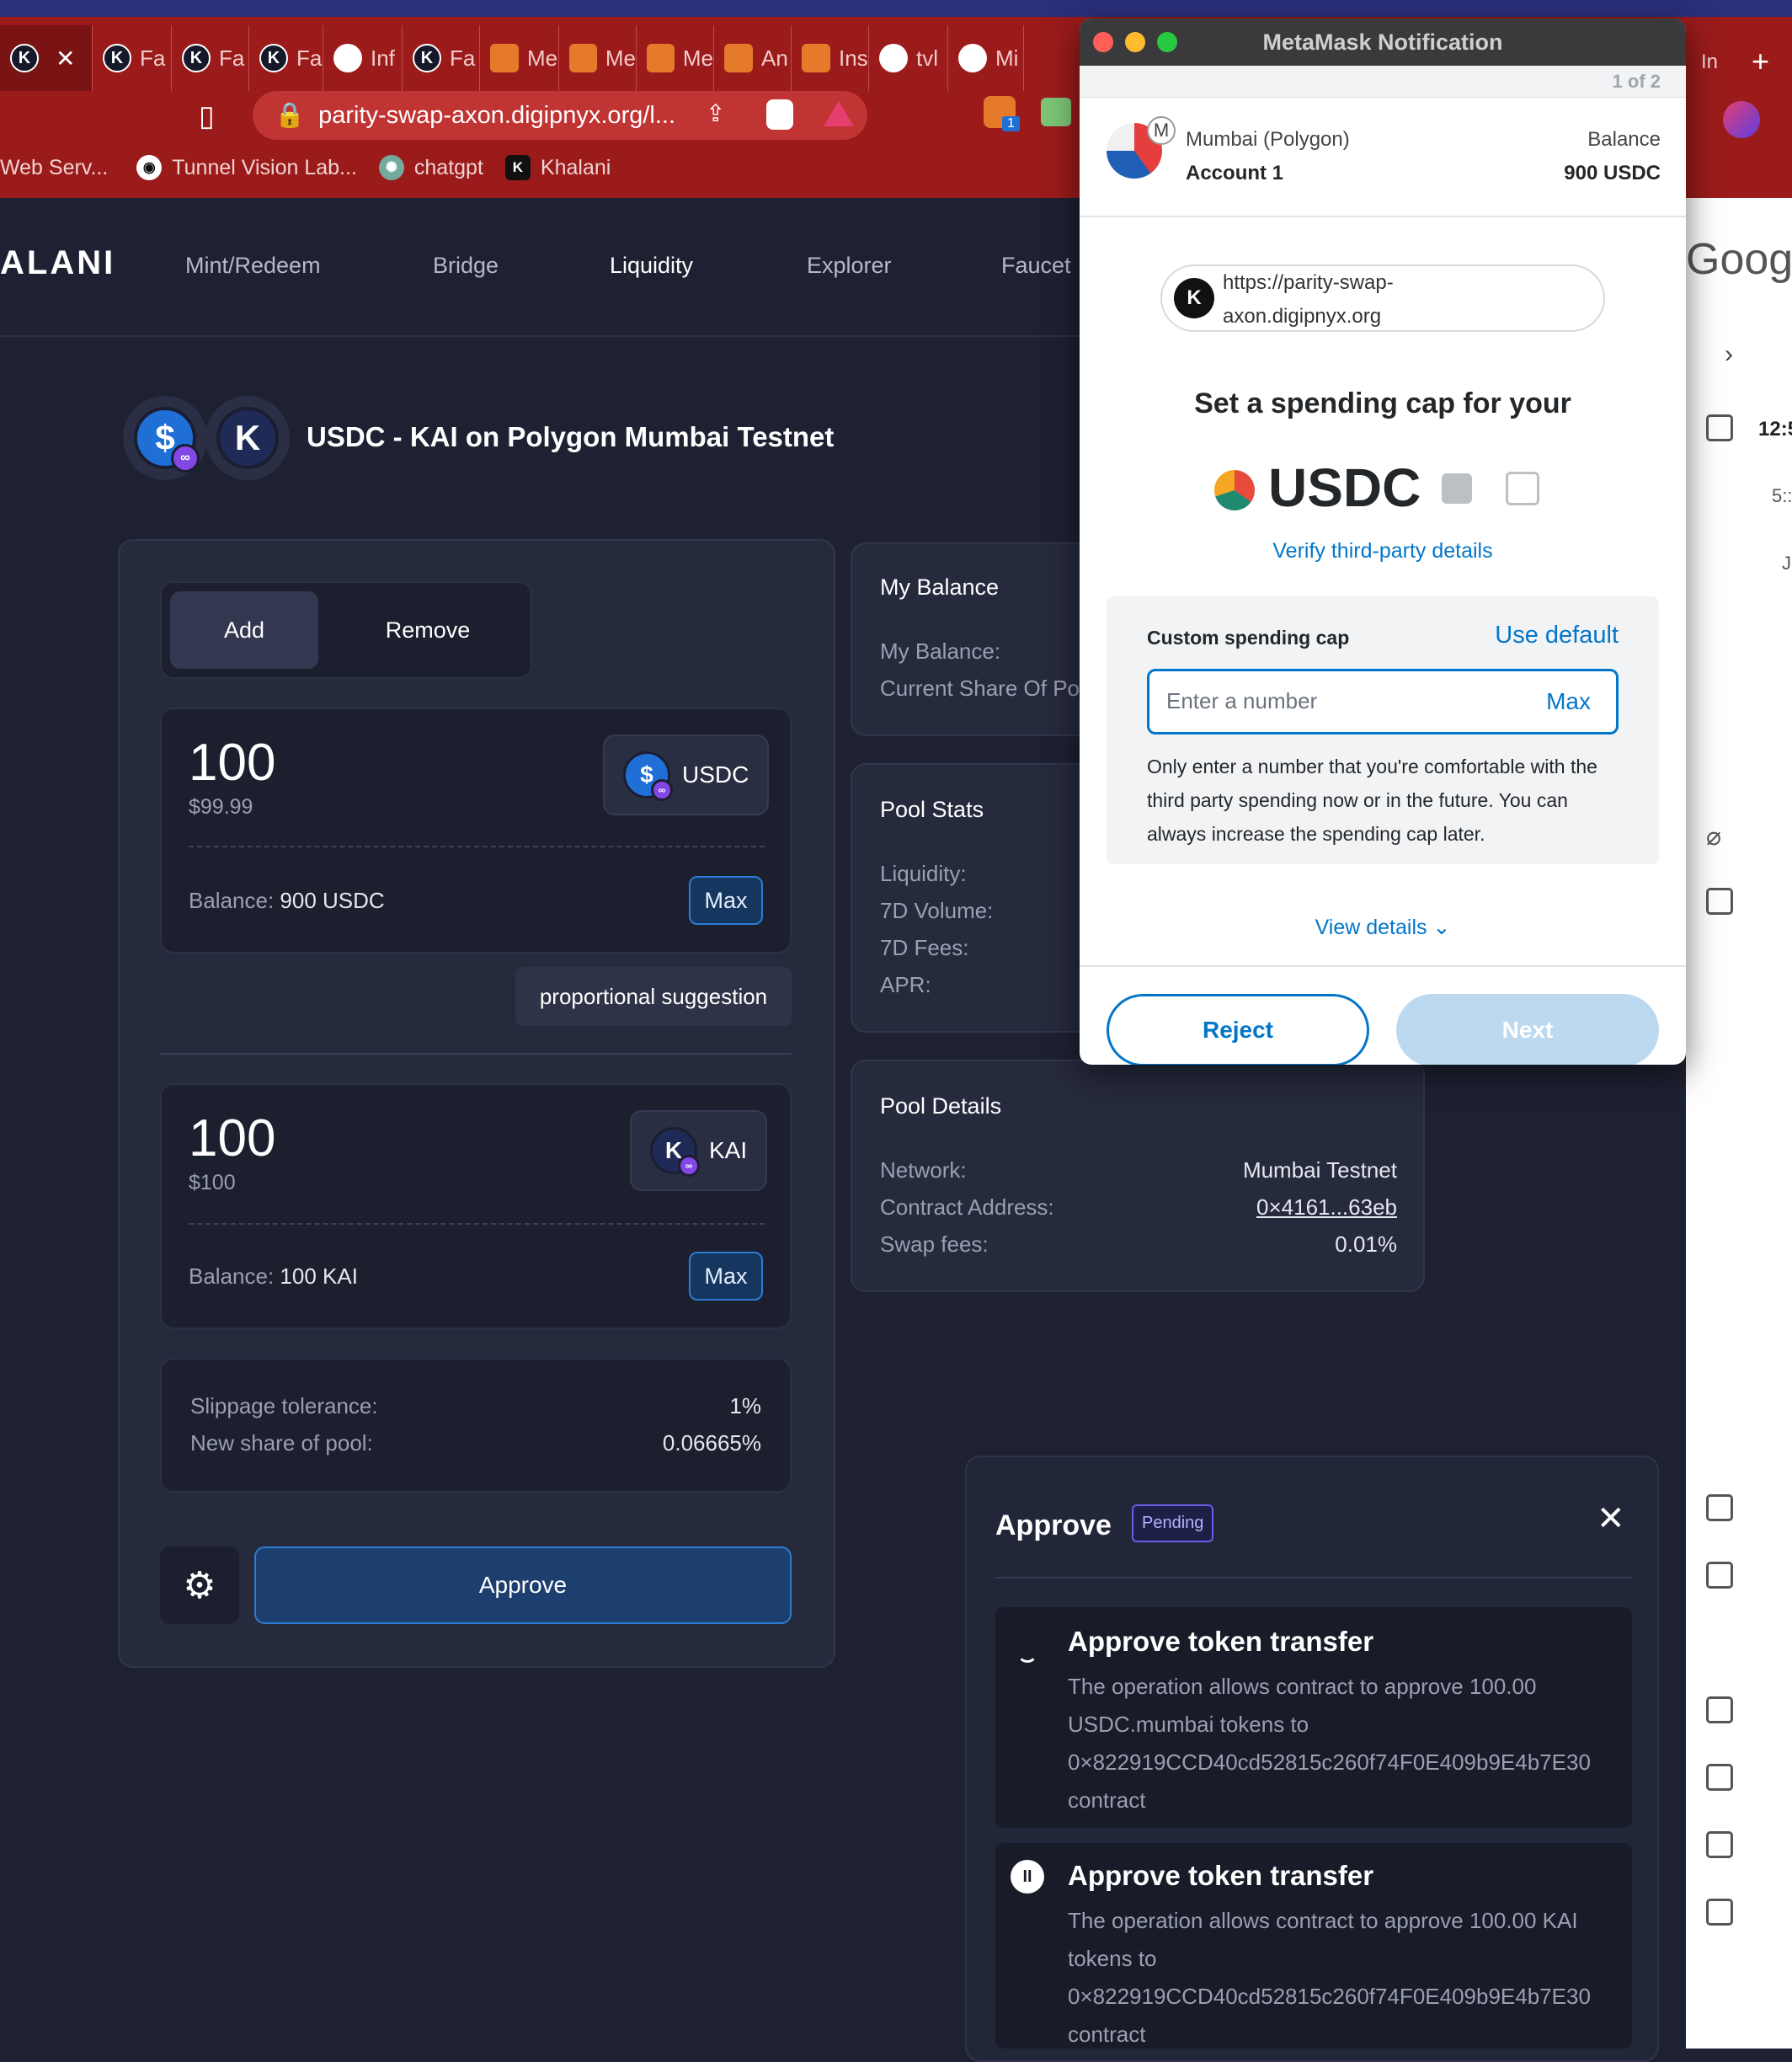  I want to click on next-button: Next, so click(1527, 1029).